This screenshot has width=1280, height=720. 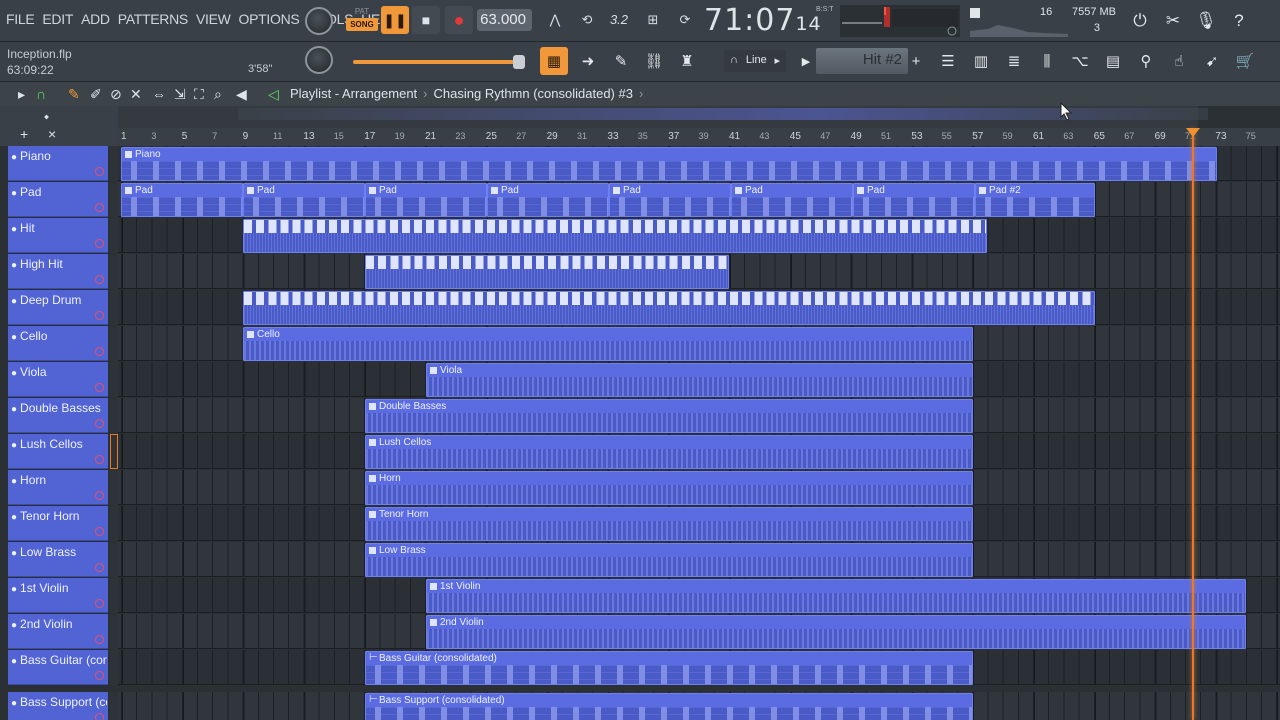 I want to click on pattern-clip: 1st Violin, so click(x=836, y=596).